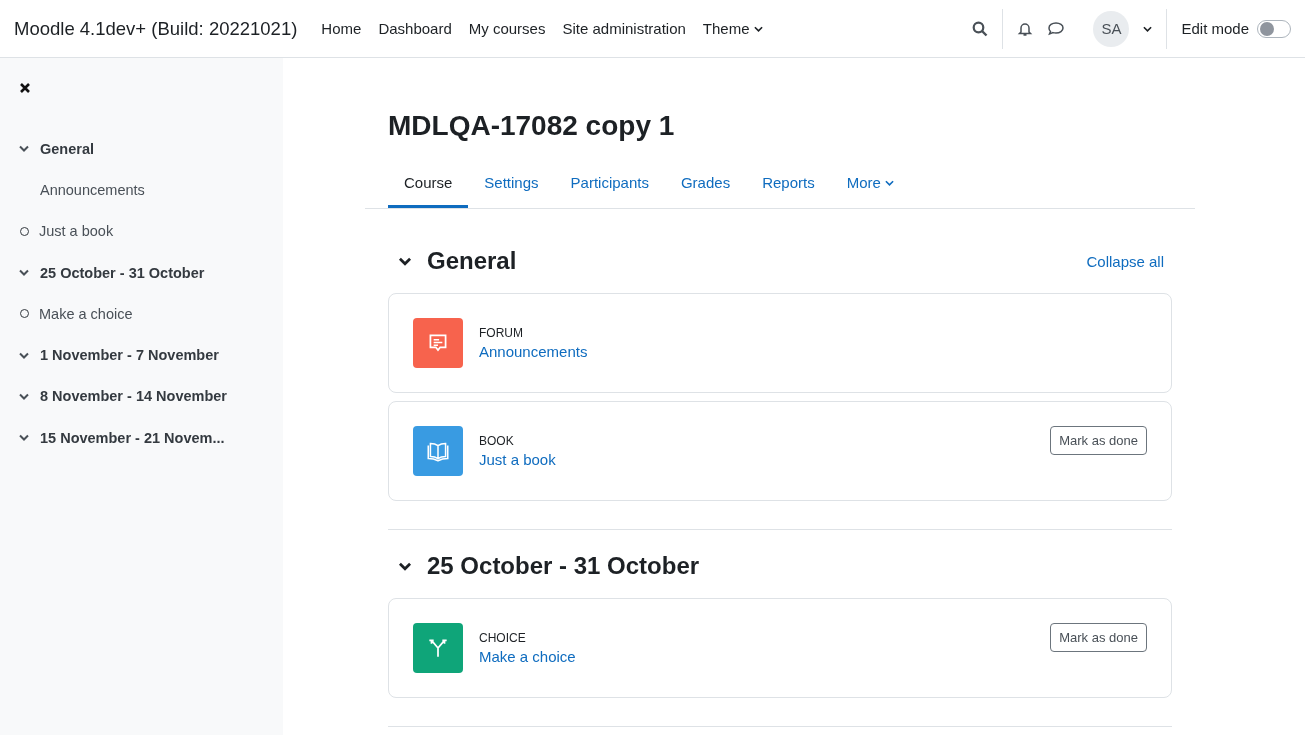 This screenshot has width=1305, height=735. What do you see at coordinates (1148, 28) in the screenshot?
I see `caret-icon` at bounding box center [1148, 28].